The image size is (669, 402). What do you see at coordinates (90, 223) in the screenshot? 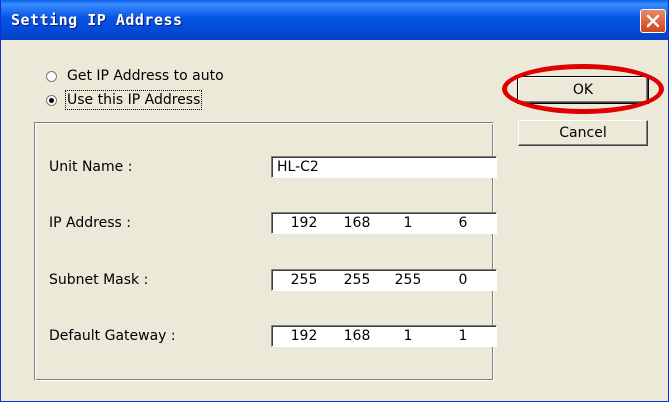
I see `ip-address-label: IP Address :` at bounding box center [90, 223].